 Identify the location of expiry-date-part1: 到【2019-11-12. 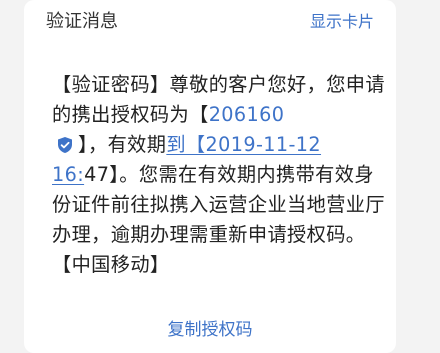
(244, 144).